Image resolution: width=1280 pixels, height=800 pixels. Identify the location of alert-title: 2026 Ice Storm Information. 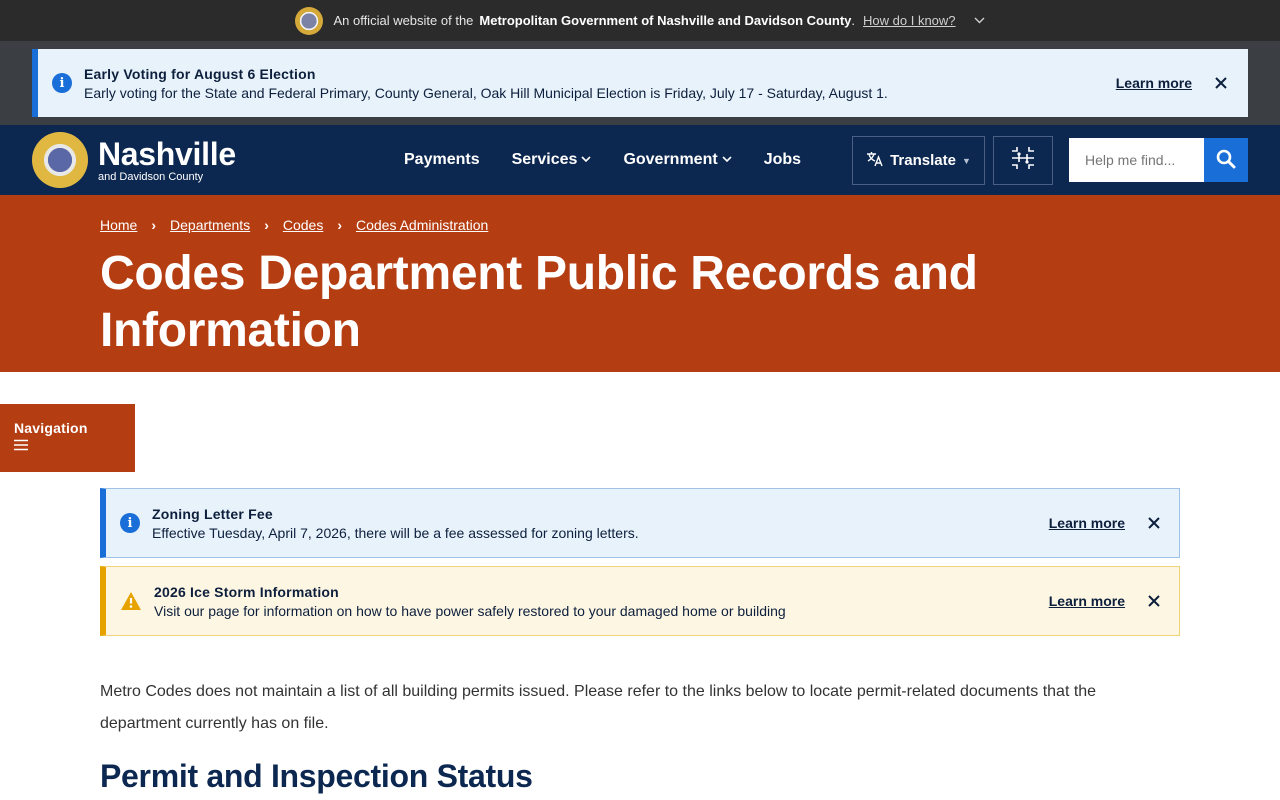
(246, 591).